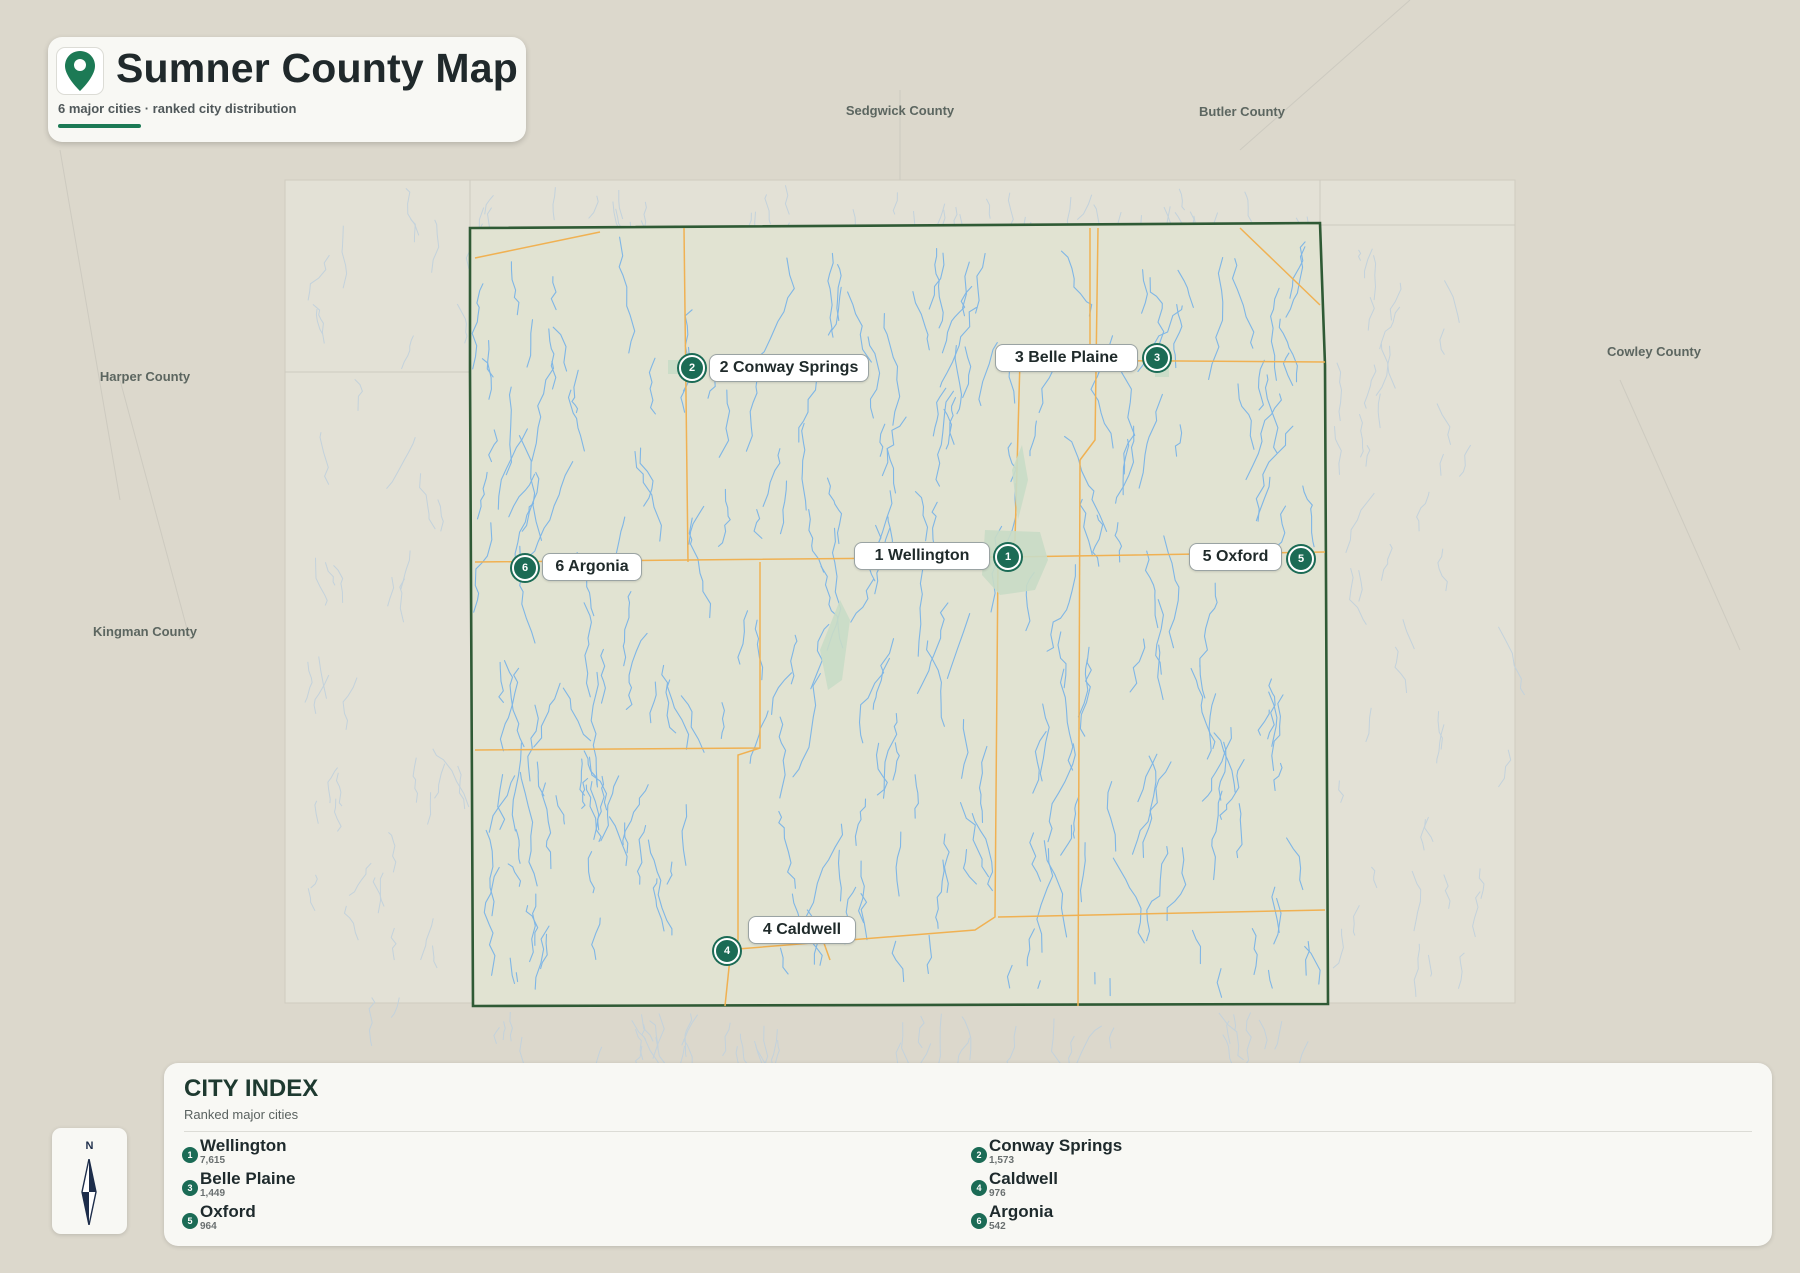 The width and height of the screenshot is (1800, 1273). I want to click on city-callout-caldwell: 4 Caldwell, so click(802, 930).